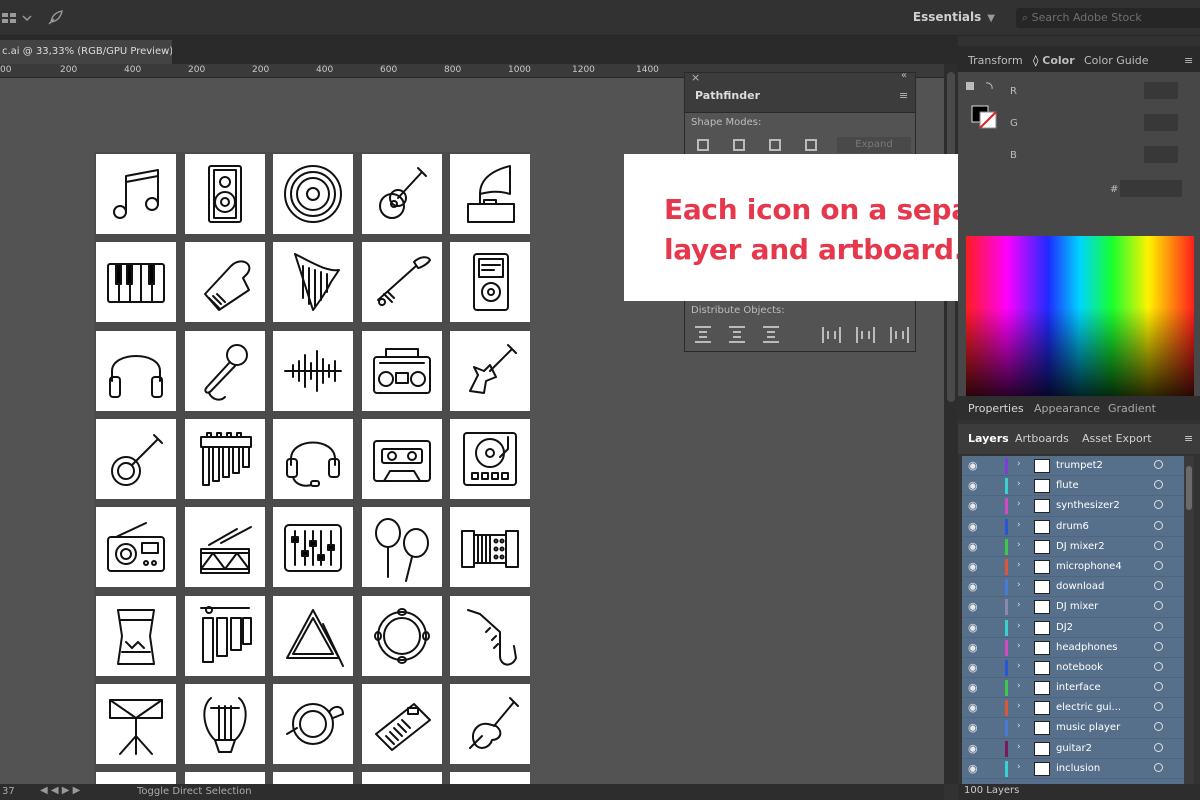 The width and height of the screenshot is (1200, 800). What do you see at coordinates (1117, 438) in the screenshot?
I see `tab-asset-export: Asset Export` at bounding box center [1117, 438].